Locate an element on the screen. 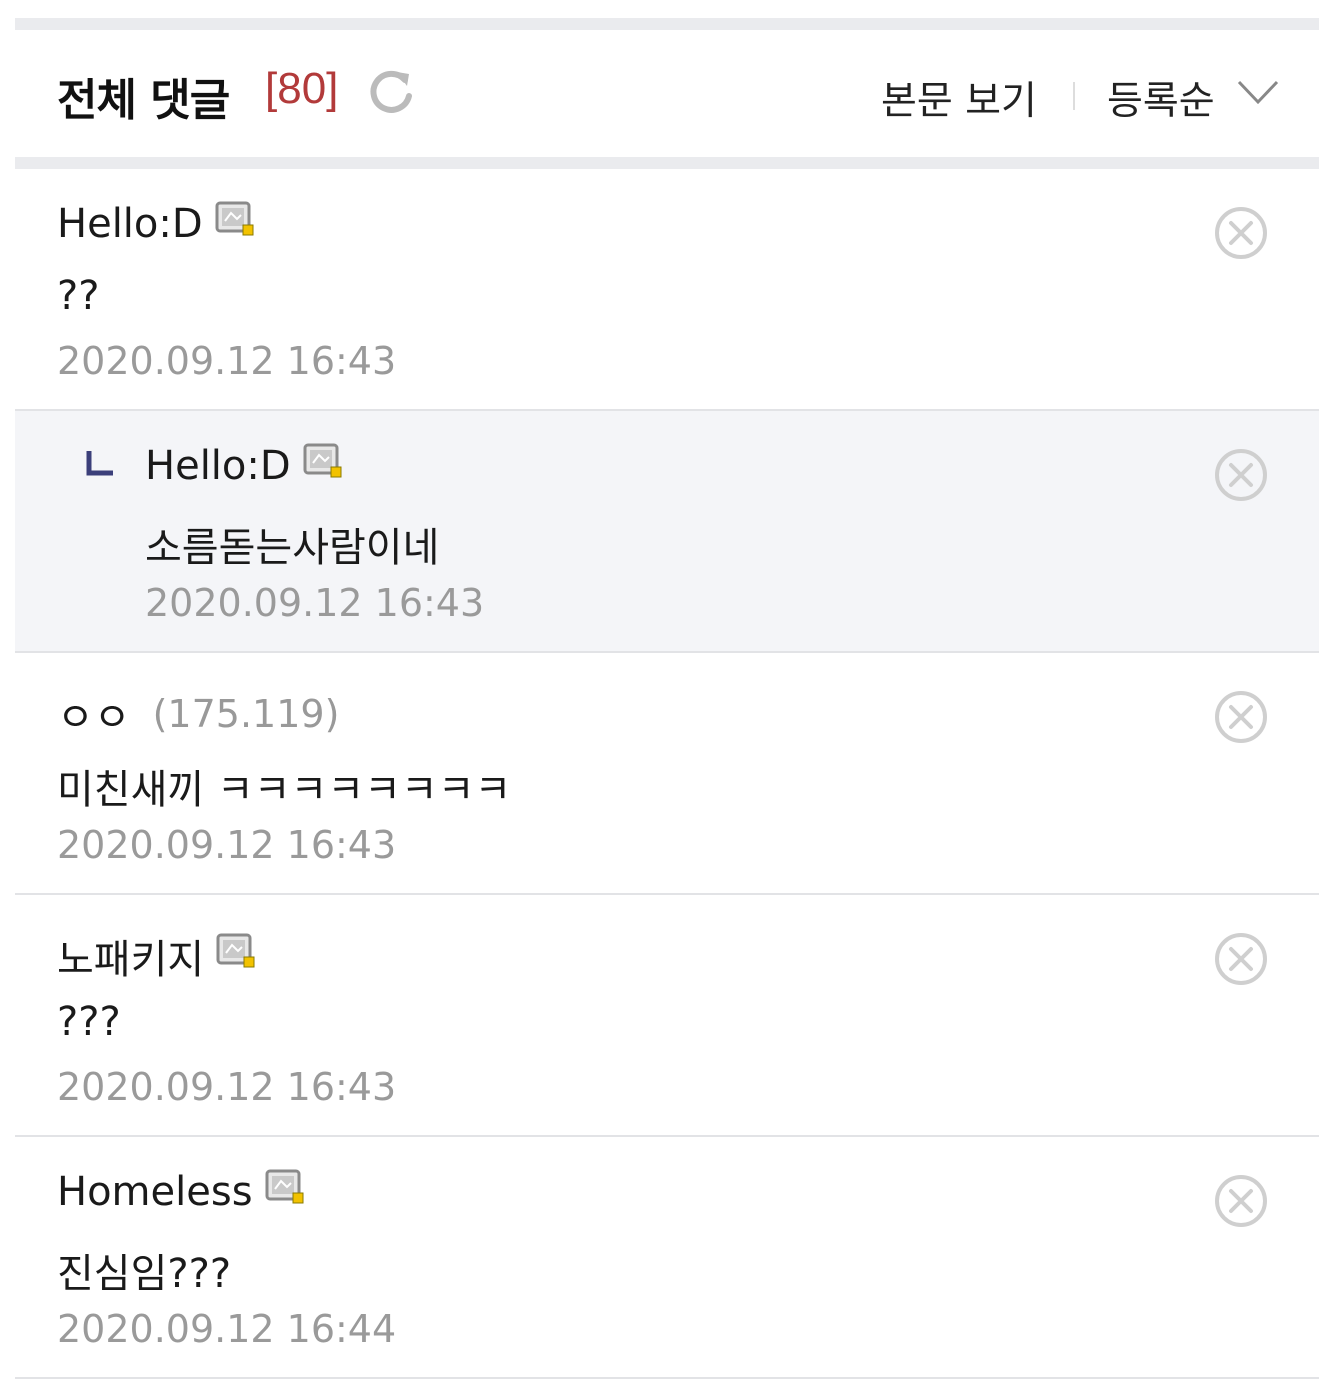  comment-author-line: Homeless is located at coordinates (182, 1192).